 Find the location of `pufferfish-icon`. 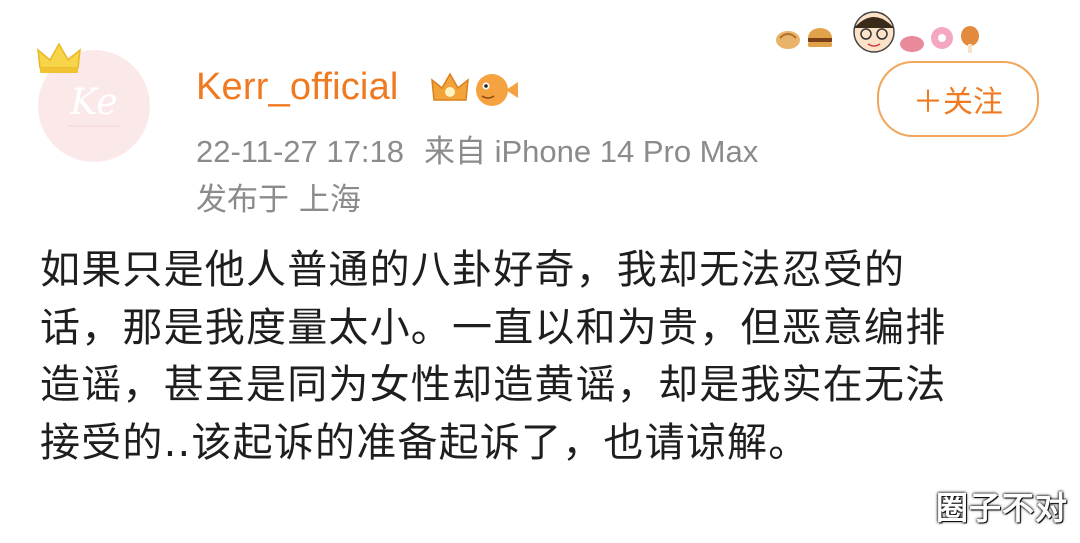

pufferfish-icon is located at coordinates (497, 90).